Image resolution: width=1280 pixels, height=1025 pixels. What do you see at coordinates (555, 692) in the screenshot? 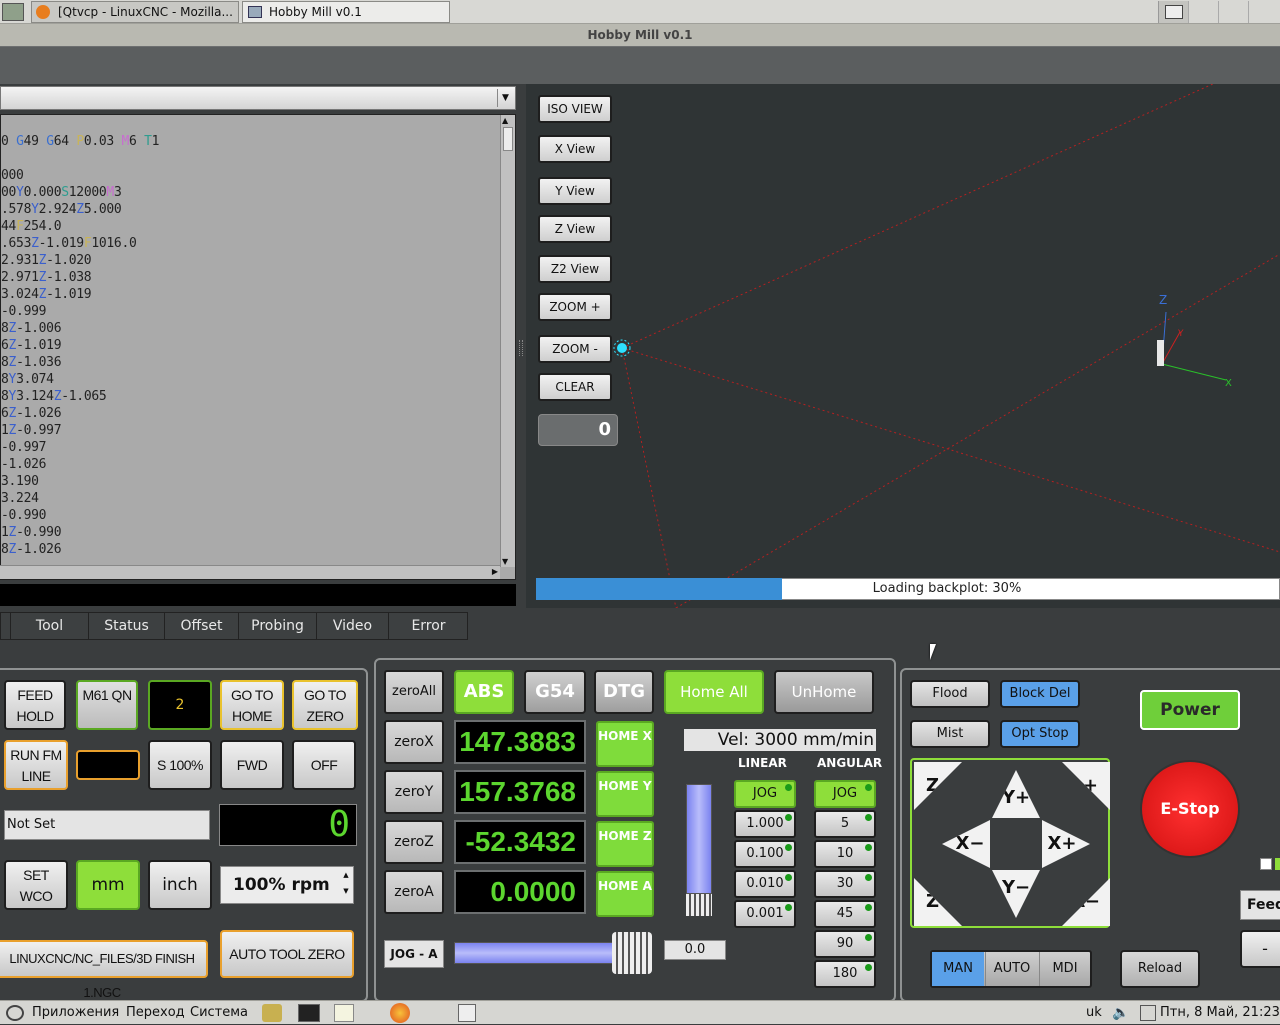
I see `g54-button: G54` at bounding box center [555, 692].